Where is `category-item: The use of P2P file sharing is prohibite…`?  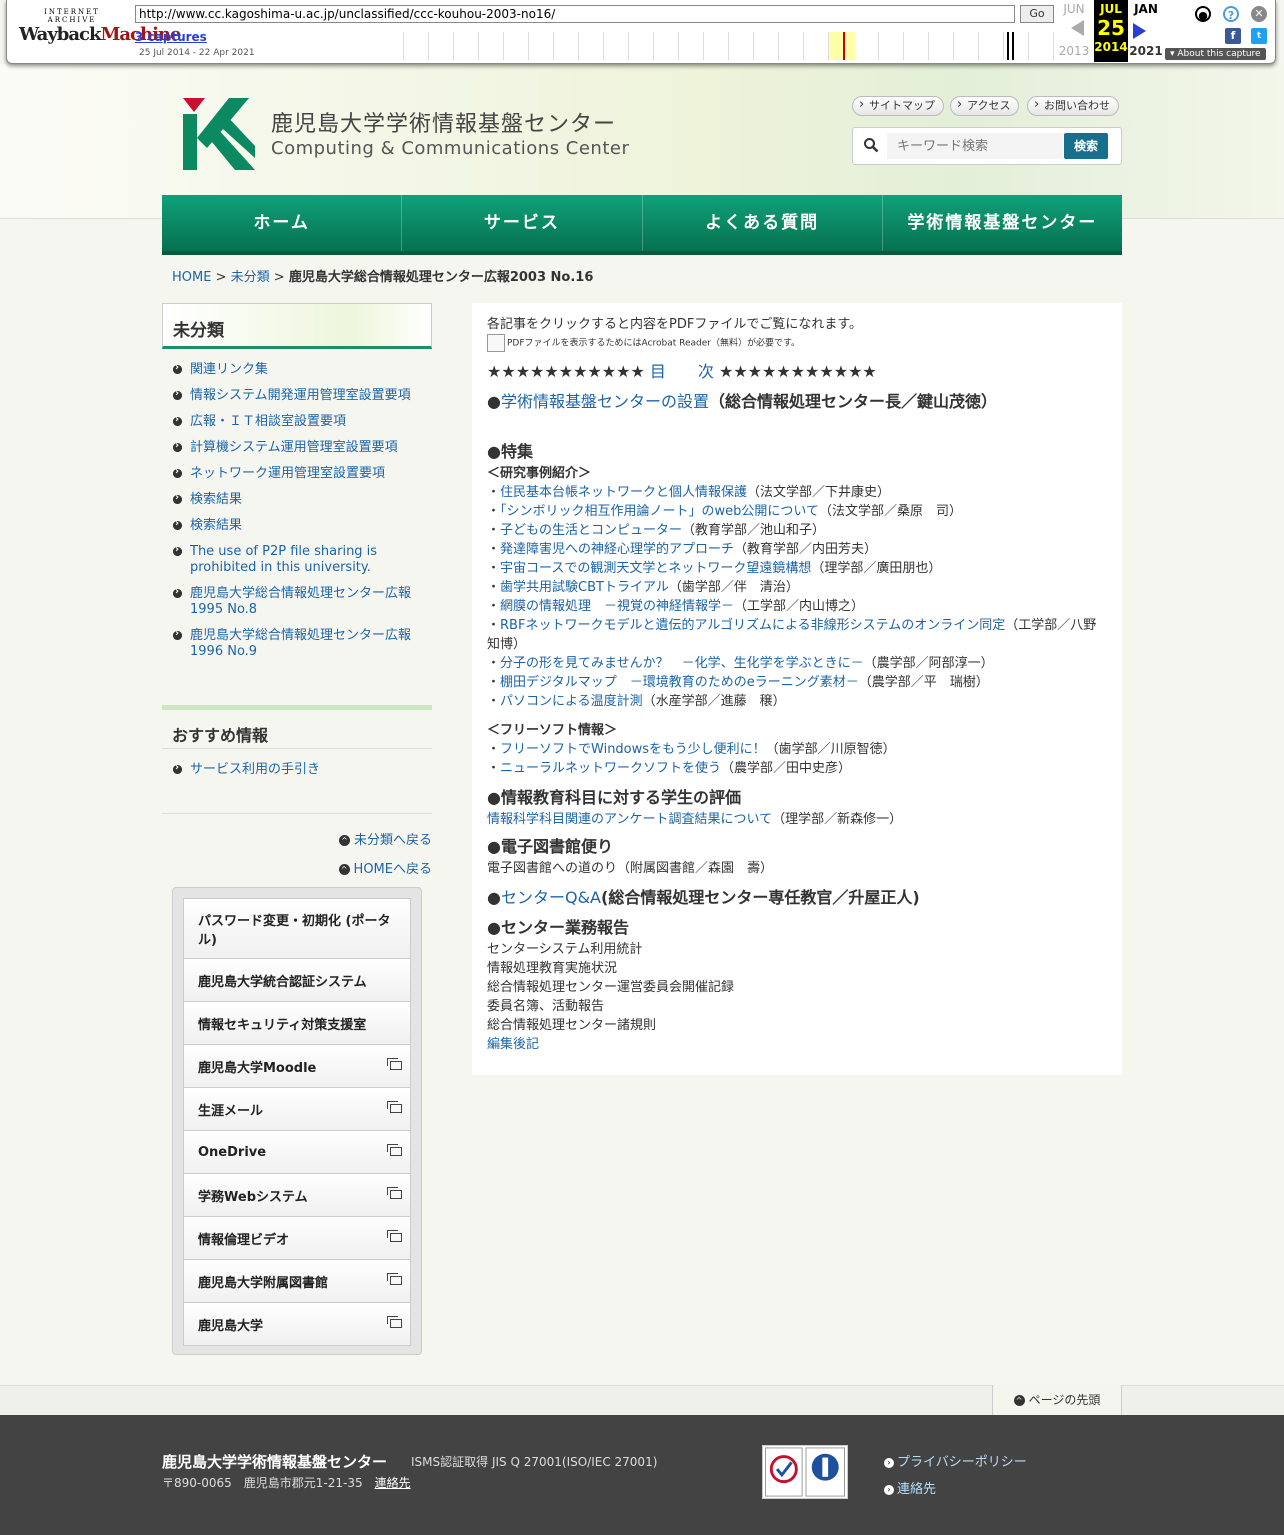
category-item: The use of P2P file sharing is prohibite… is located at coordinates (297, 560).